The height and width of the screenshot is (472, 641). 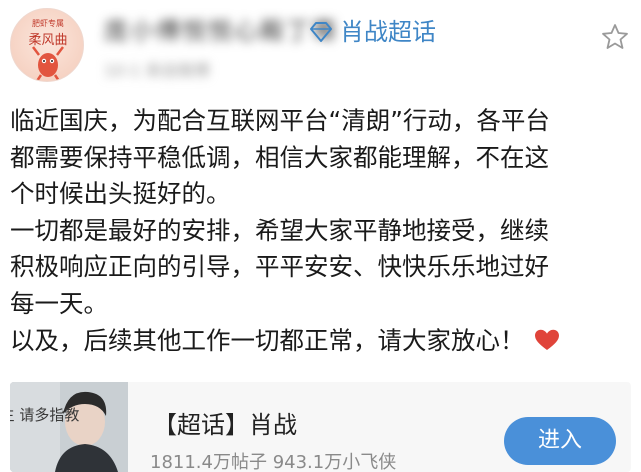 I want to click on supertopic-tag: 肖战超话, so click(x=372, y=32).